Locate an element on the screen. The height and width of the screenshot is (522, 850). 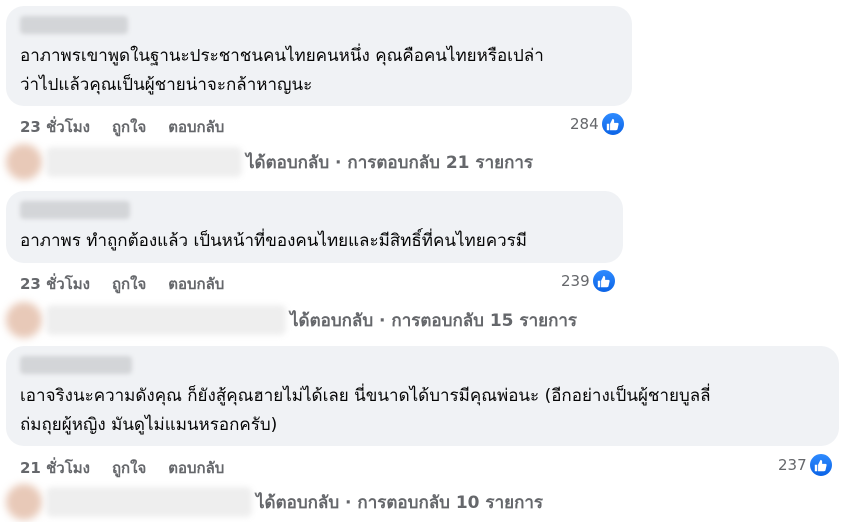
reaction-summary: 239 is located at coordinates (588, 281).